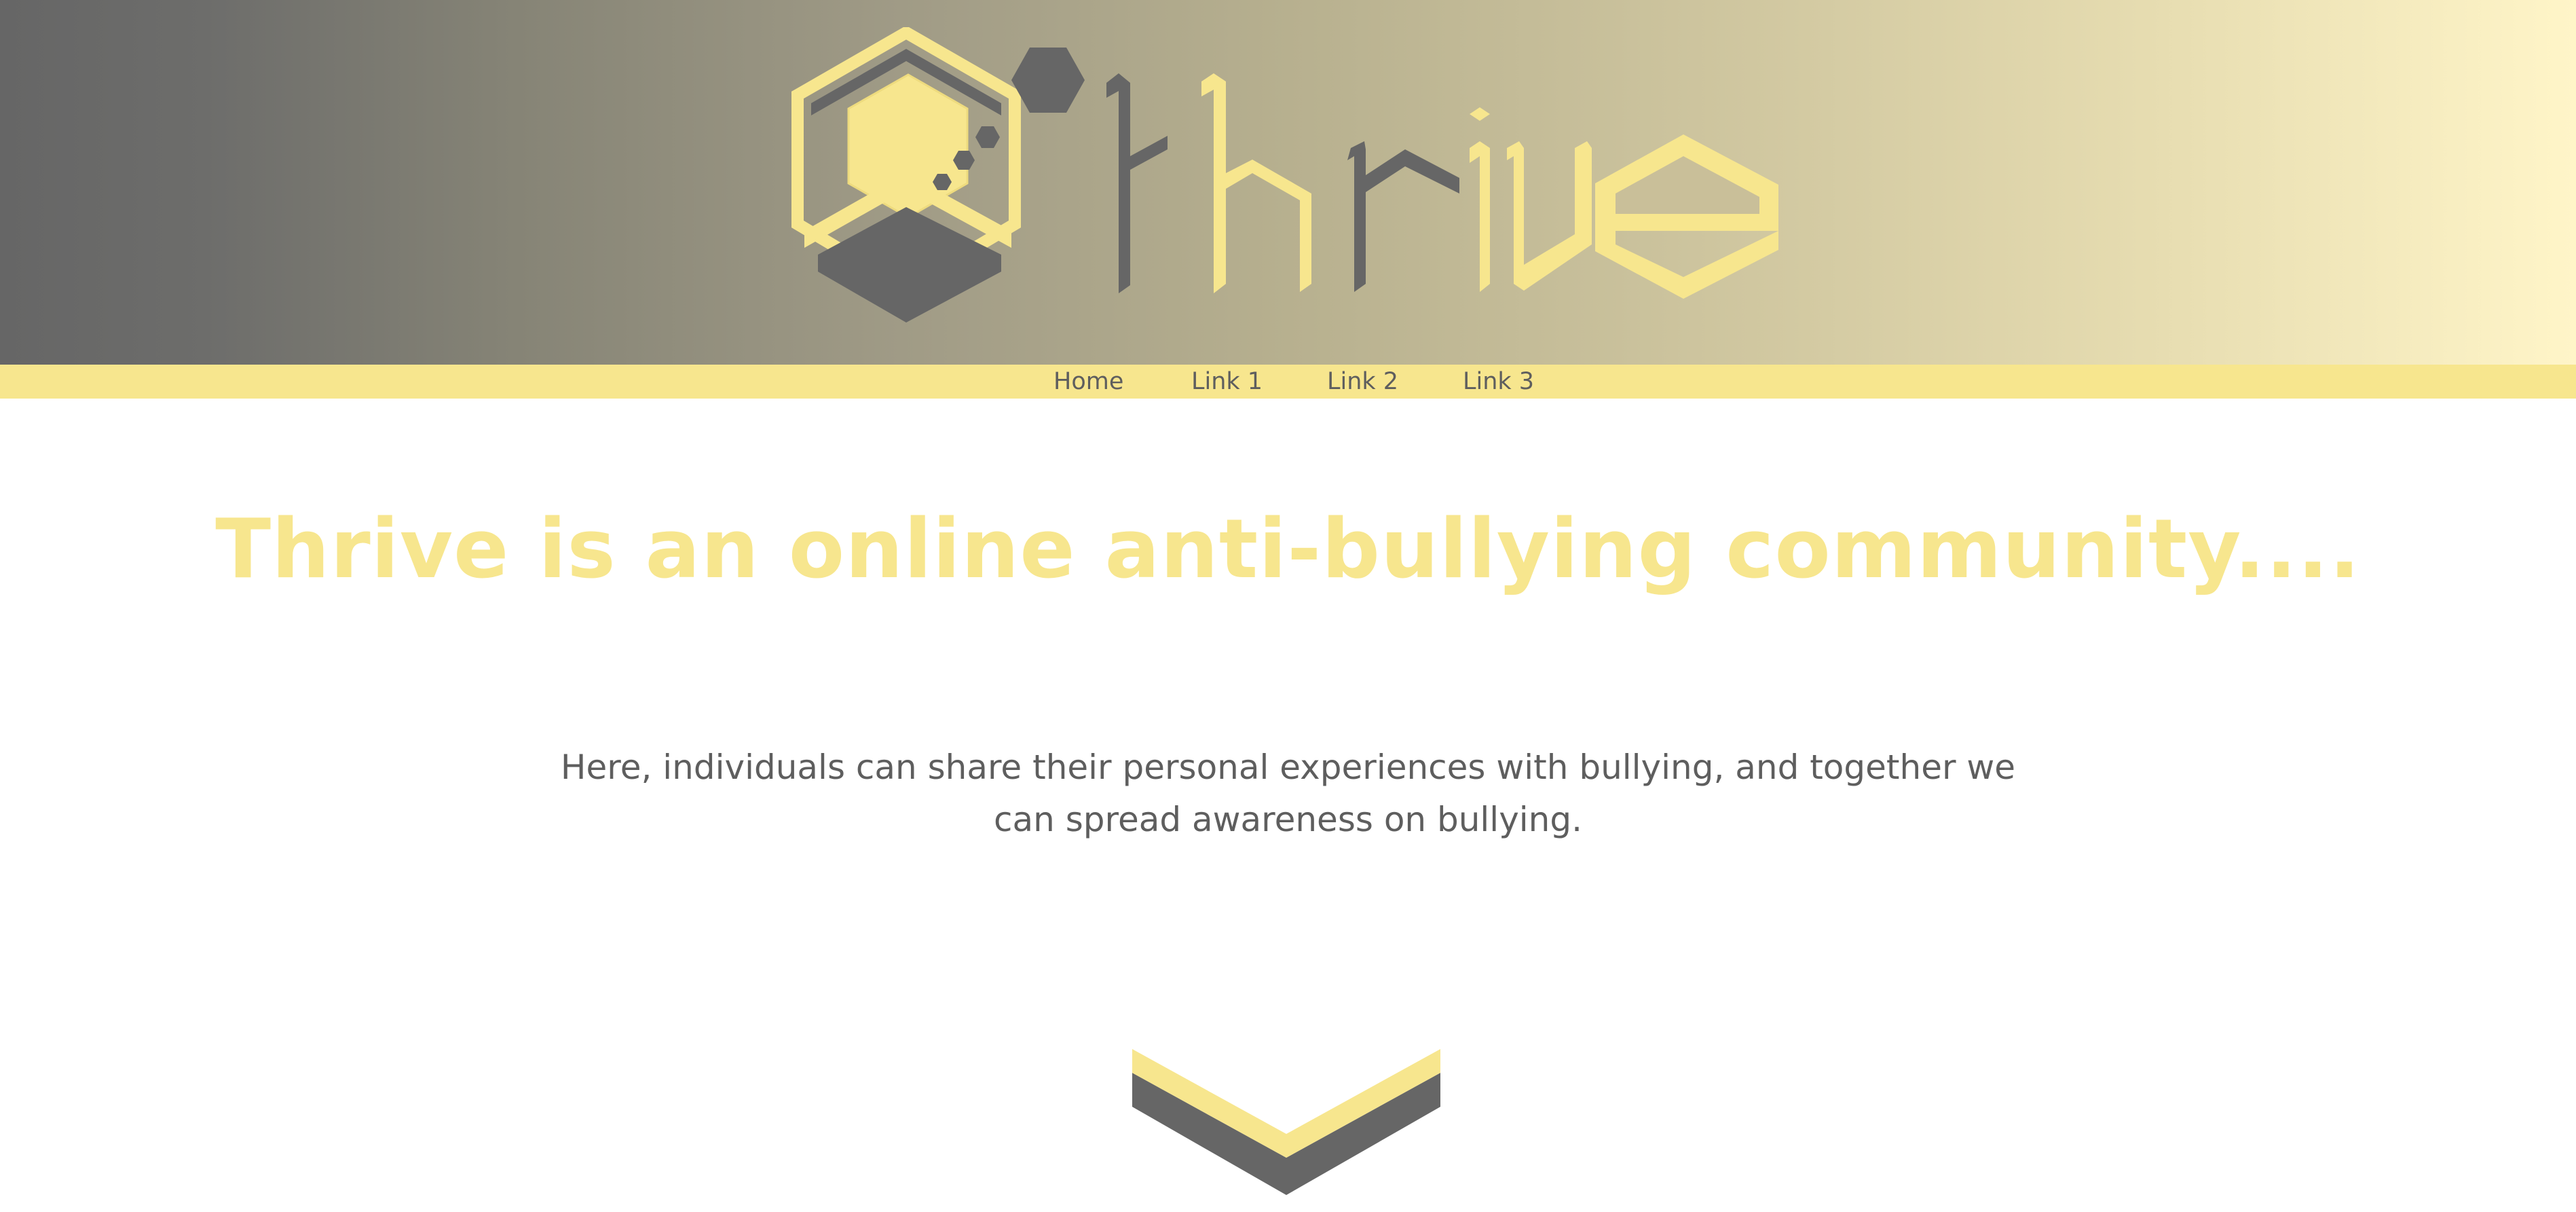  I want to click on chevron-down-icon, so click(1286, 1123).